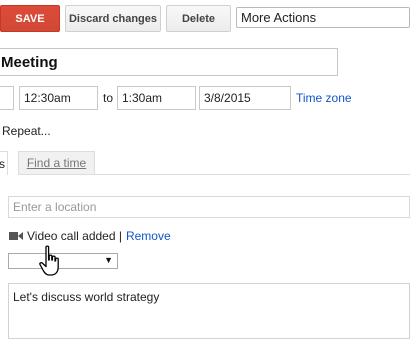 The height and width of the screenshot is (344, 410). I want to click on tab-find-a-time: Find a time, so click(56, 163).